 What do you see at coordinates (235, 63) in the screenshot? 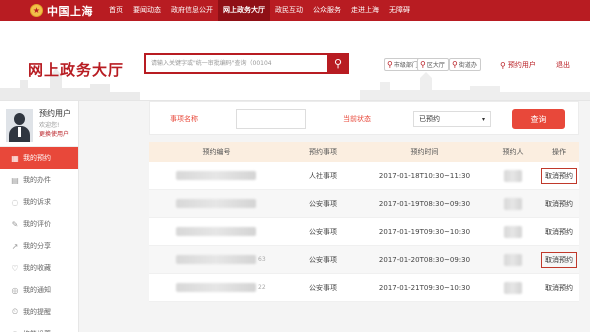
I see `search-input: 请输入关键字或"统一审批编码"查询（00104` at bounding box center [235, 63].